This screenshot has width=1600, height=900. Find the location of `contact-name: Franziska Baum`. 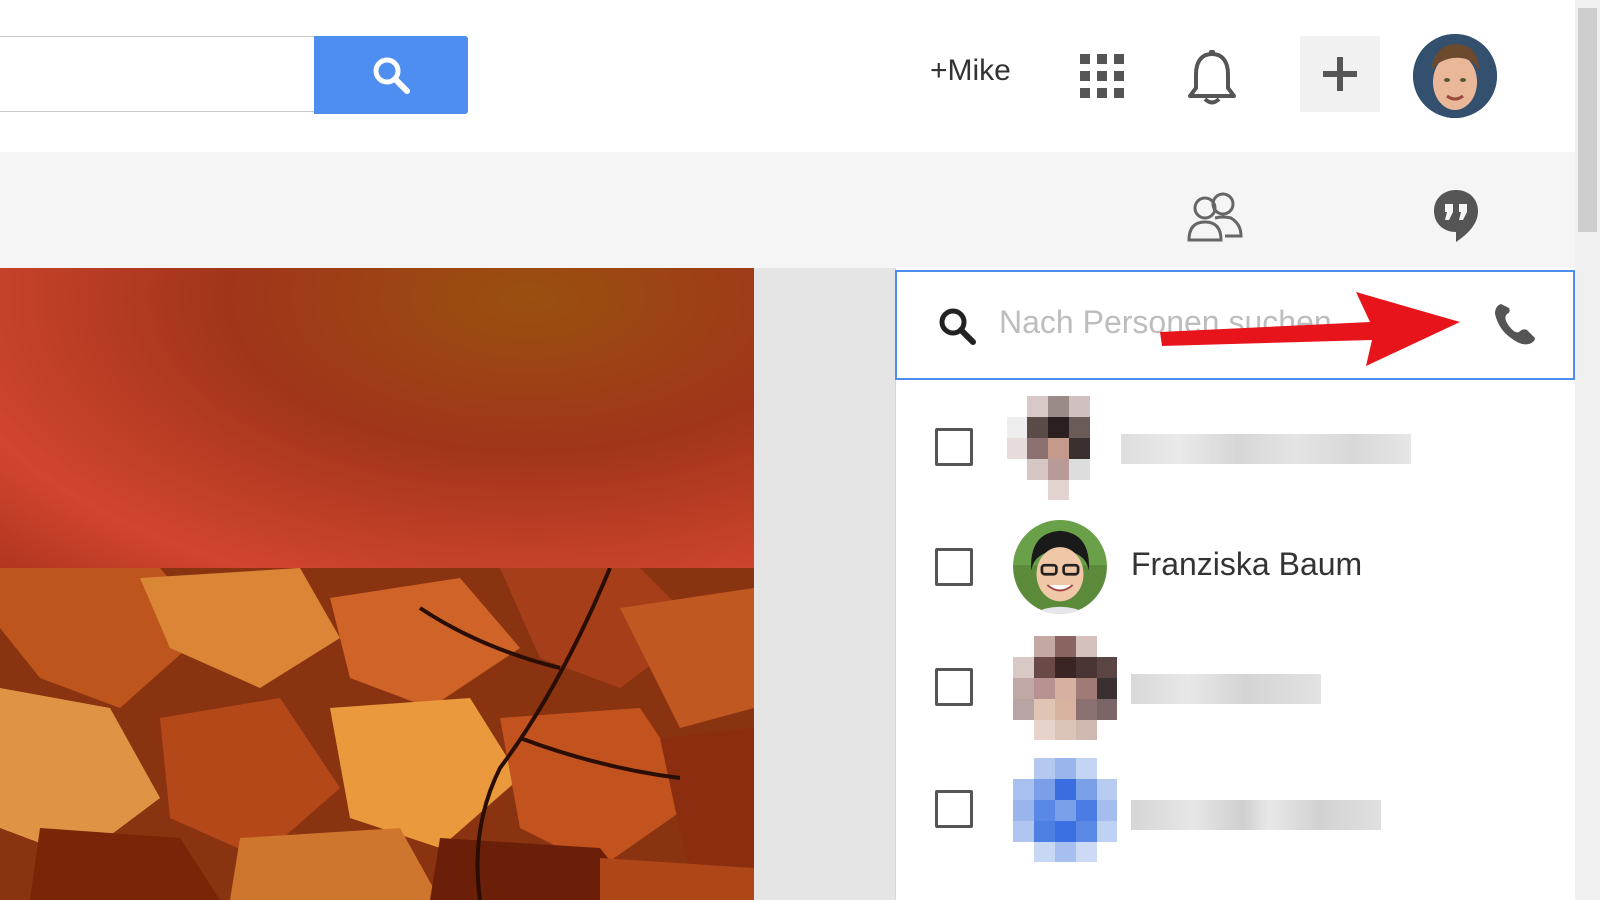

contact-name: Franziska Baum is located at coordinates (1247, 564).